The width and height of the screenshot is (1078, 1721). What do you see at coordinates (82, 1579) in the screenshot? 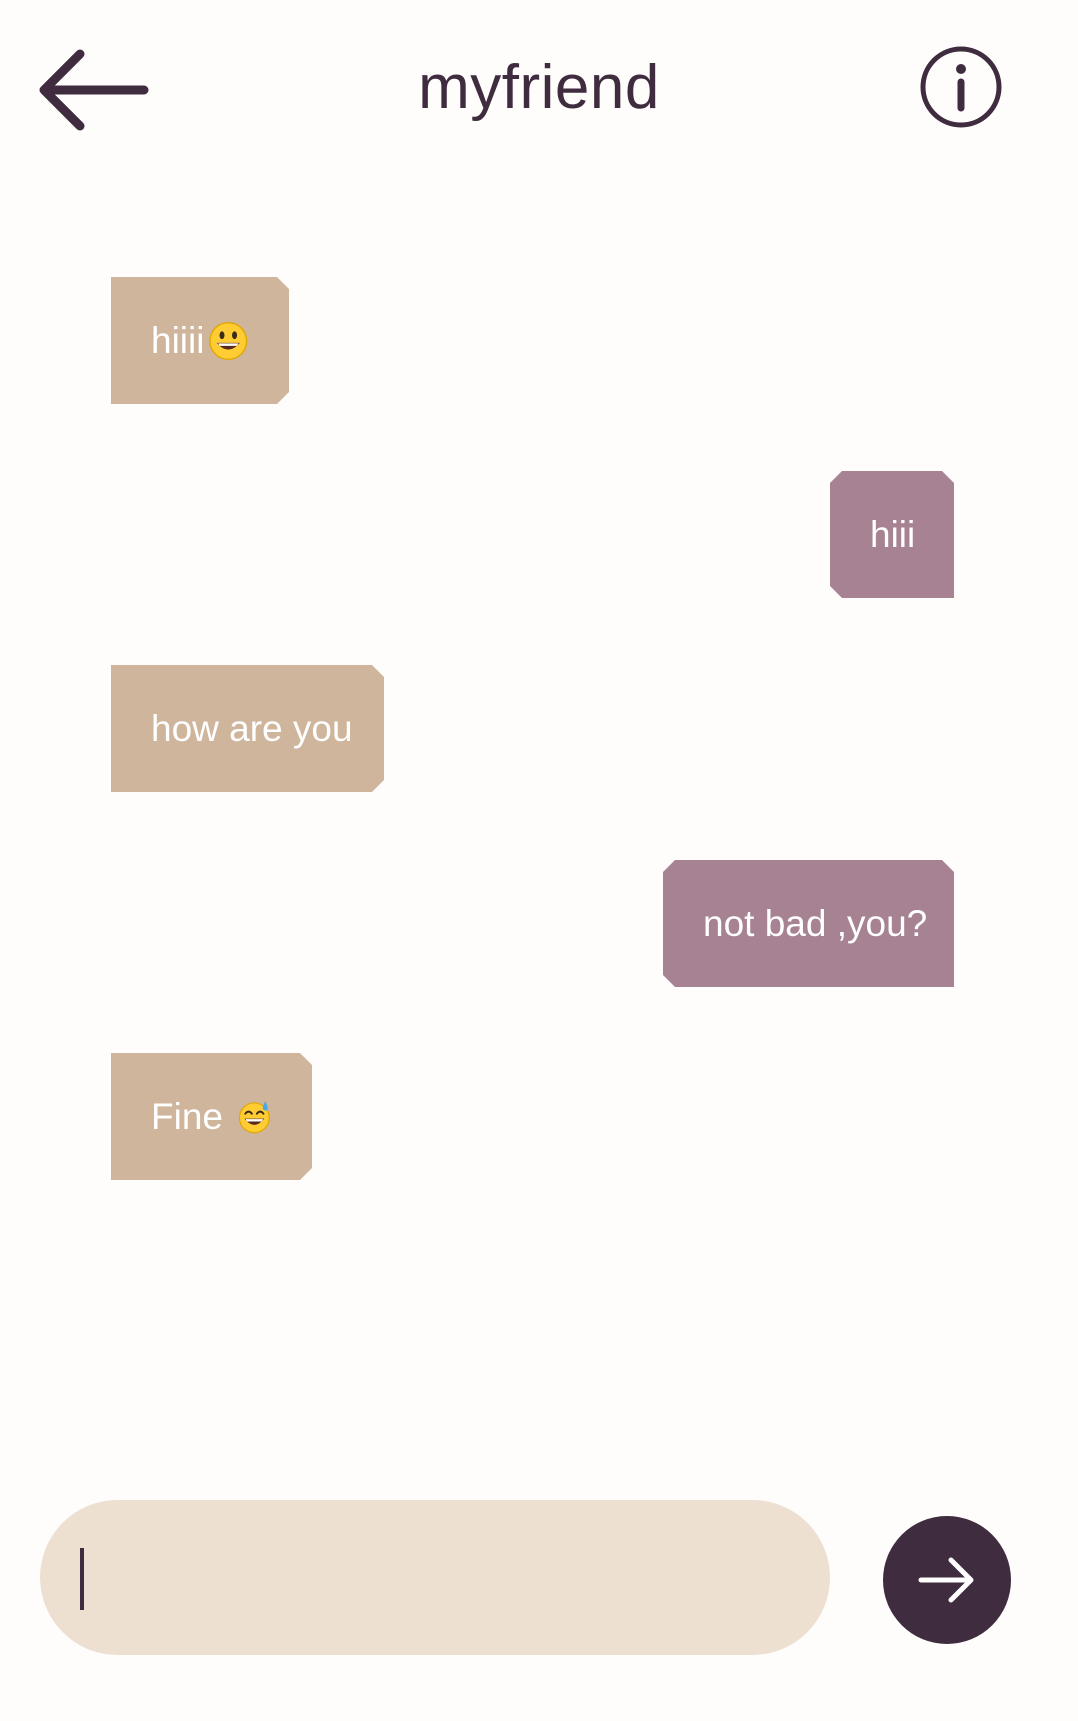
I see `text-cursor` at bounding box center [82, 1579].